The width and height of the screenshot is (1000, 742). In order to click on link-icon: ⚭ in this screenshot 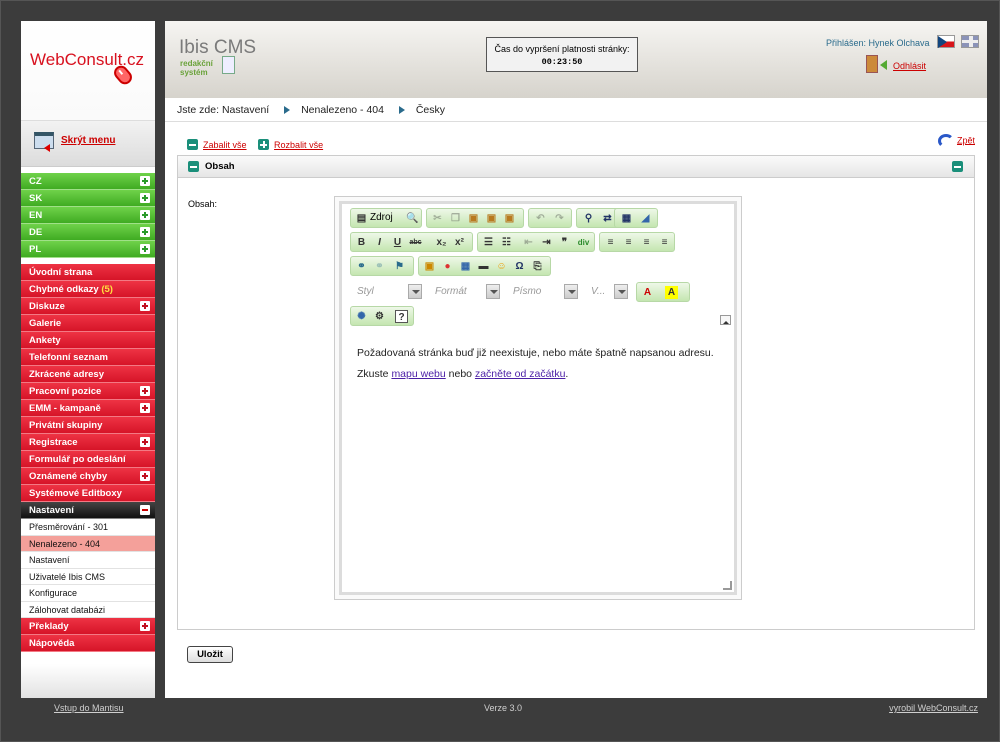, I will do `click(361, 266)`.